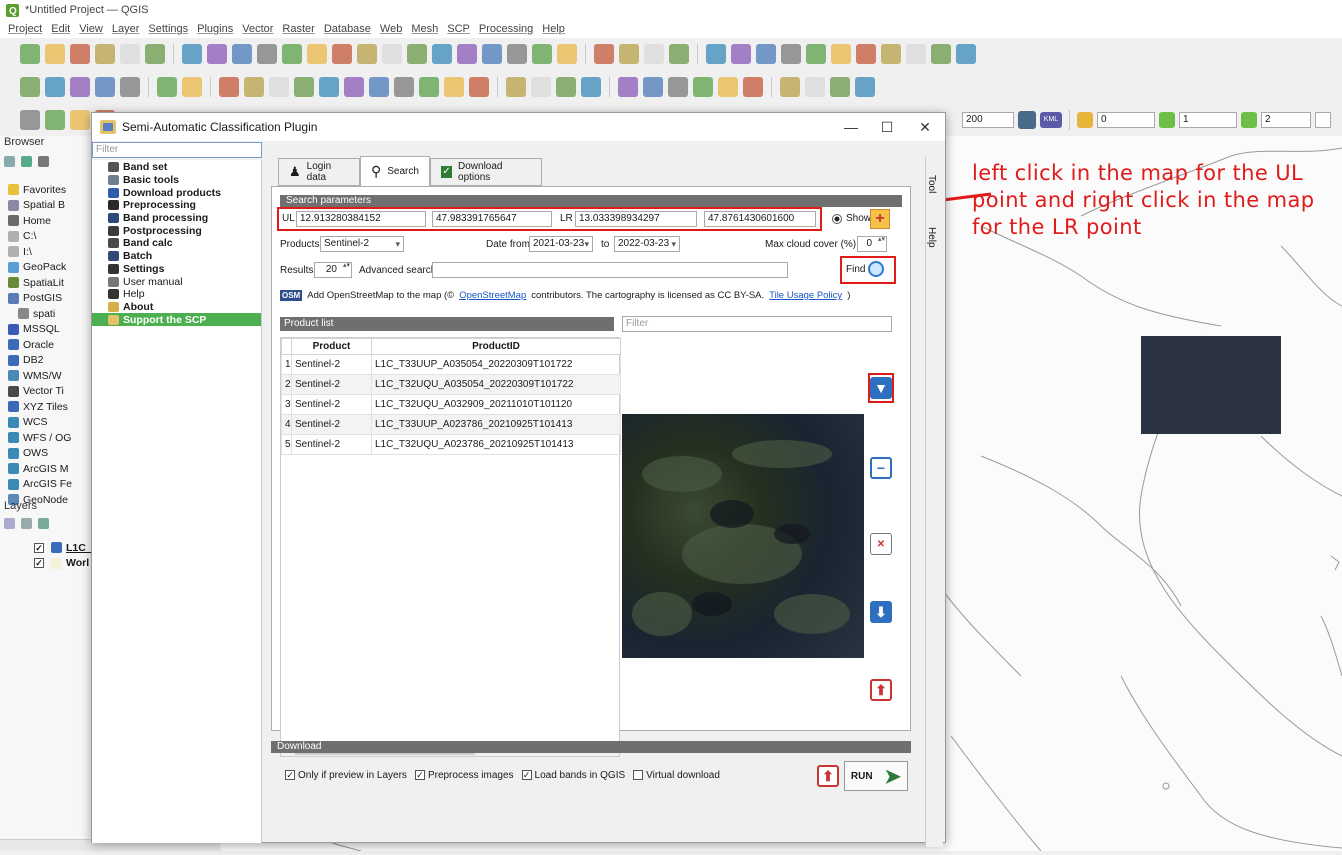 The width and height of the screenshot is (1342, 855). Describe the element at coordinates (176, 307) in the screenshot. I see `scp-menu-item: About` at that location.